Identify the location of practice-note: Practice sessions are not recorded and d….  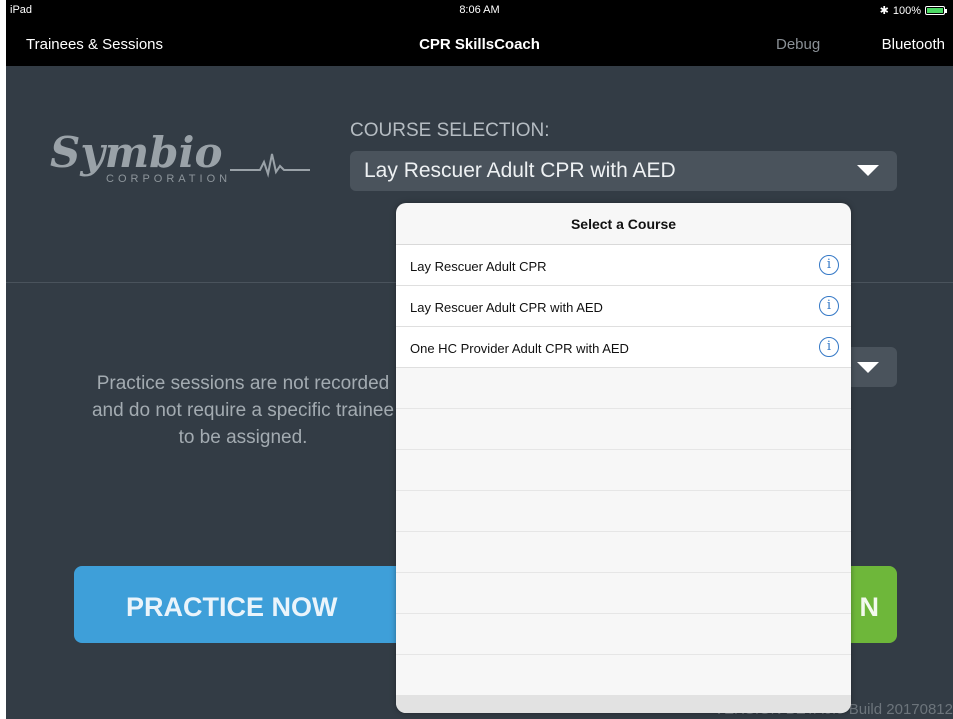
(243, 410).